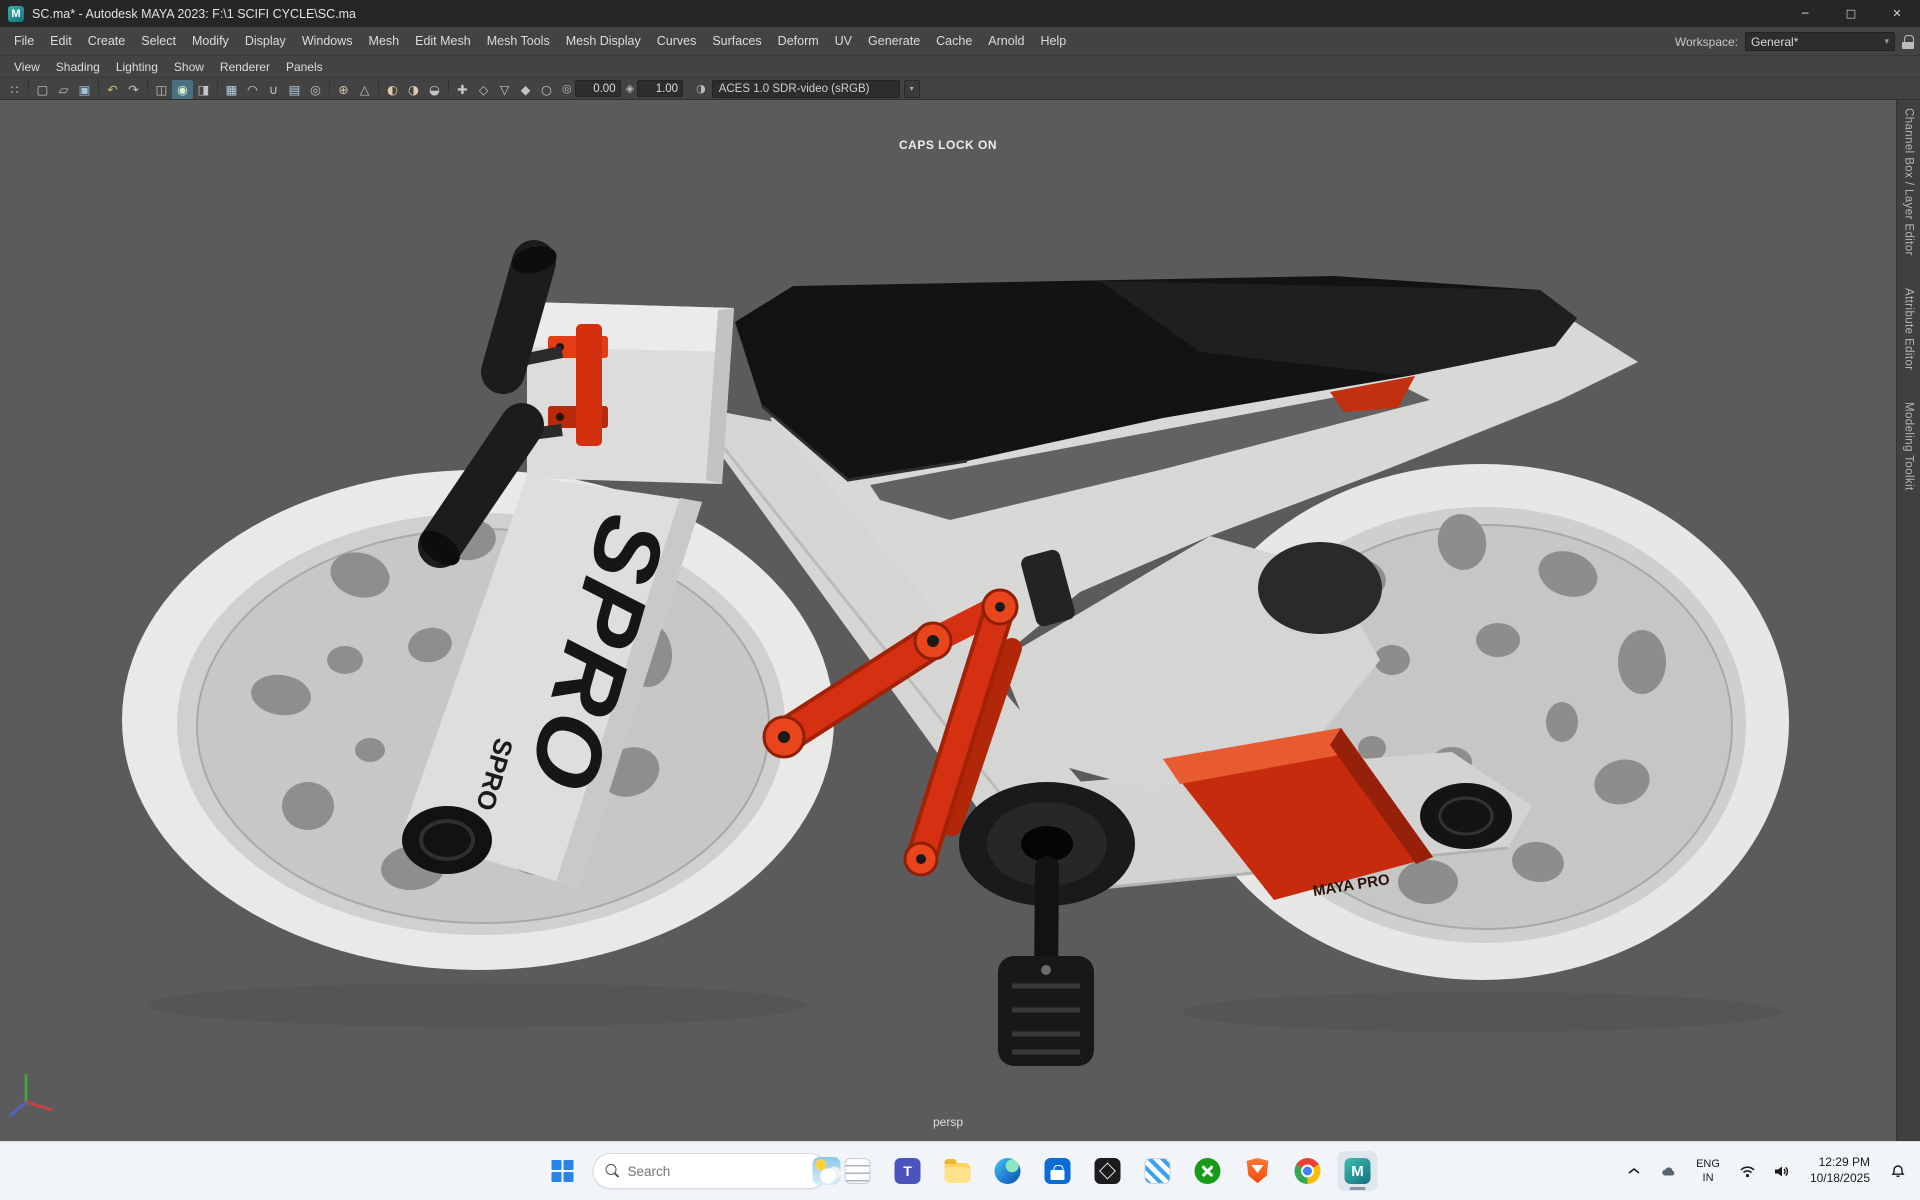 The width and height of the screenshot is (1920, 1200). What do you see at coordinates (894, 41) in the screenshot?
I see `menu-item: Generate` at bounding box center [894, 41].